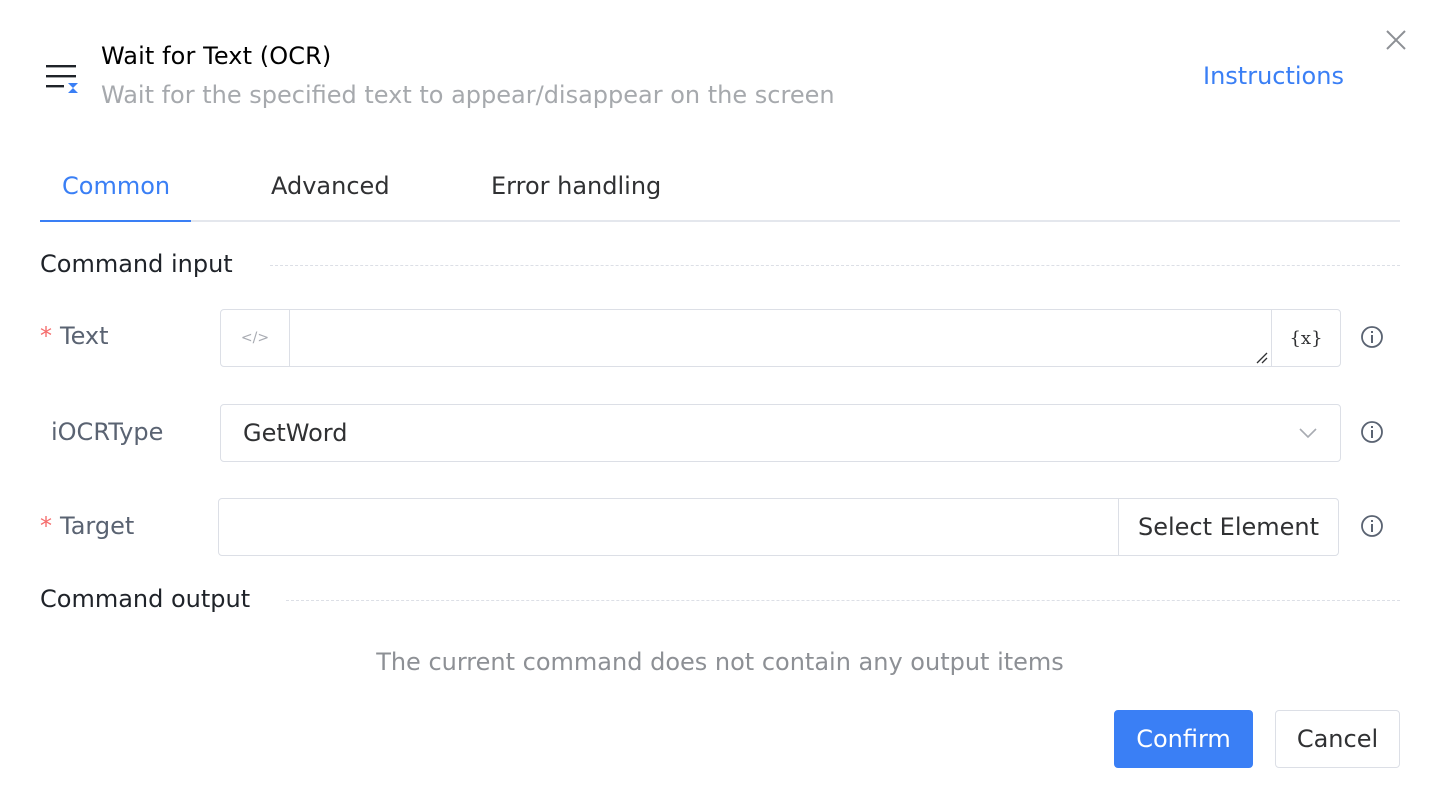 The width and height of the screenshot is (1440, 808). Describe the element at coordinates (1396, 40) in the screenshot. I see `close-icon` at that location.